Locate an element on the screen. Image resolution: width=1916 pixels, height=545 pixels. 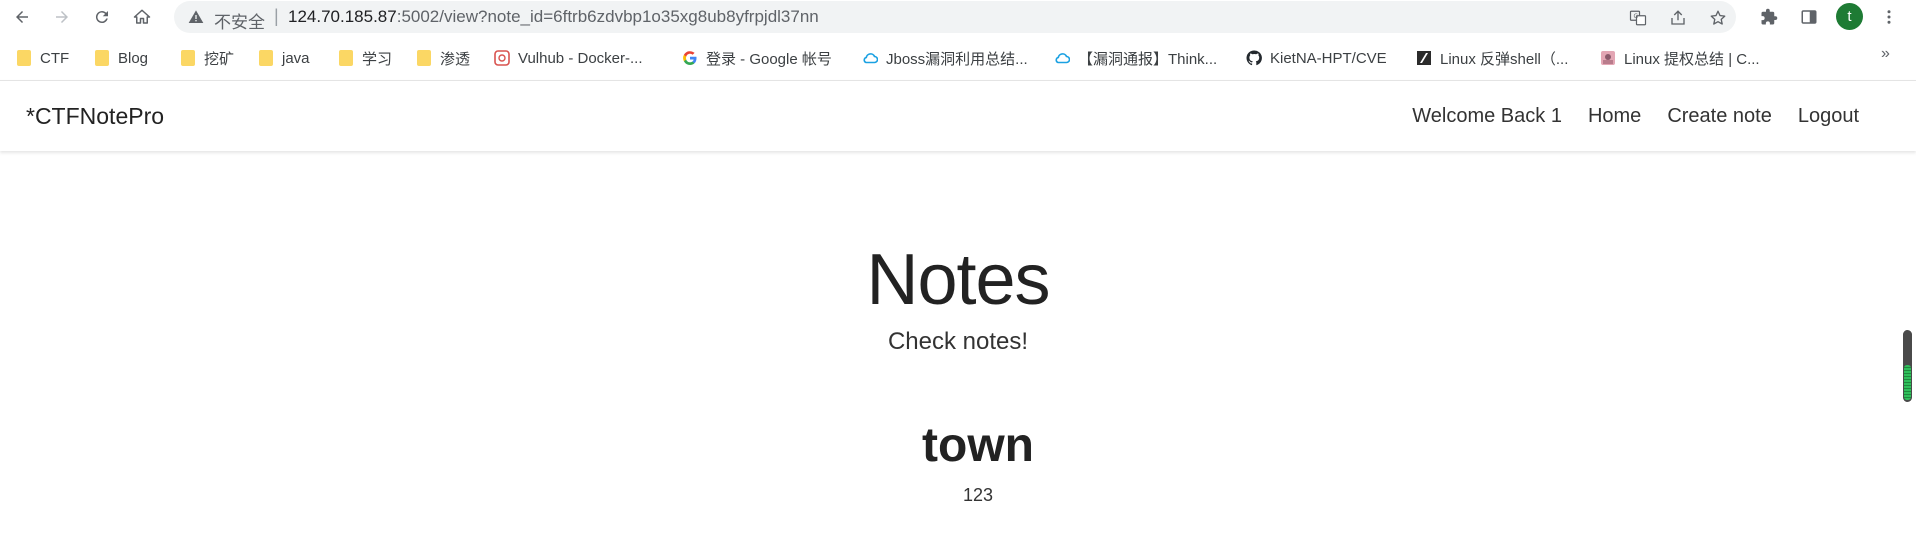
side-panel-icon is located at coordinates (1809, 17).